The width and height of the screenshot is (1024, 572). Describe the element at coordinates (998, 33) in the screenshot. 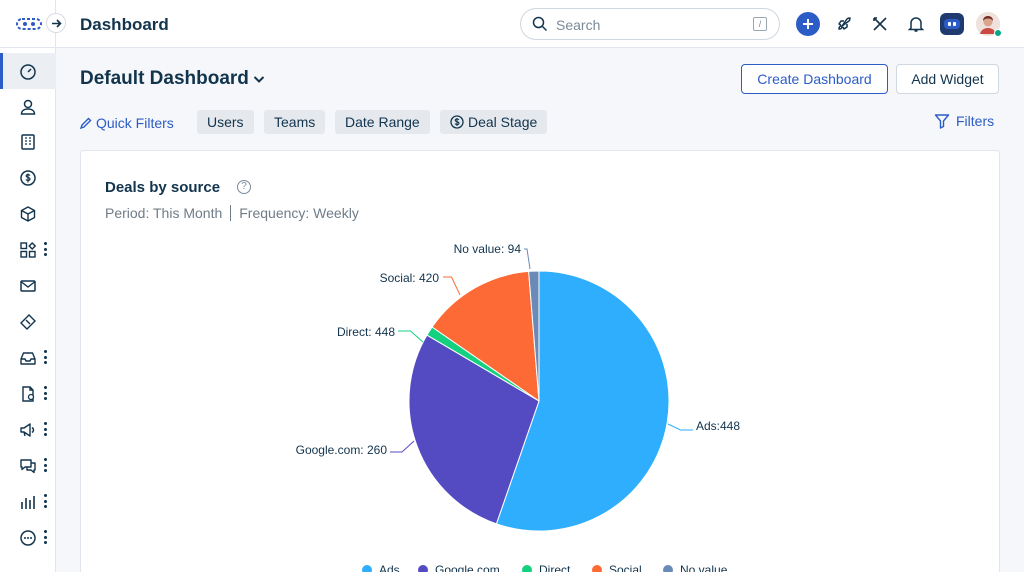

I see `online-status-dot` at that location.